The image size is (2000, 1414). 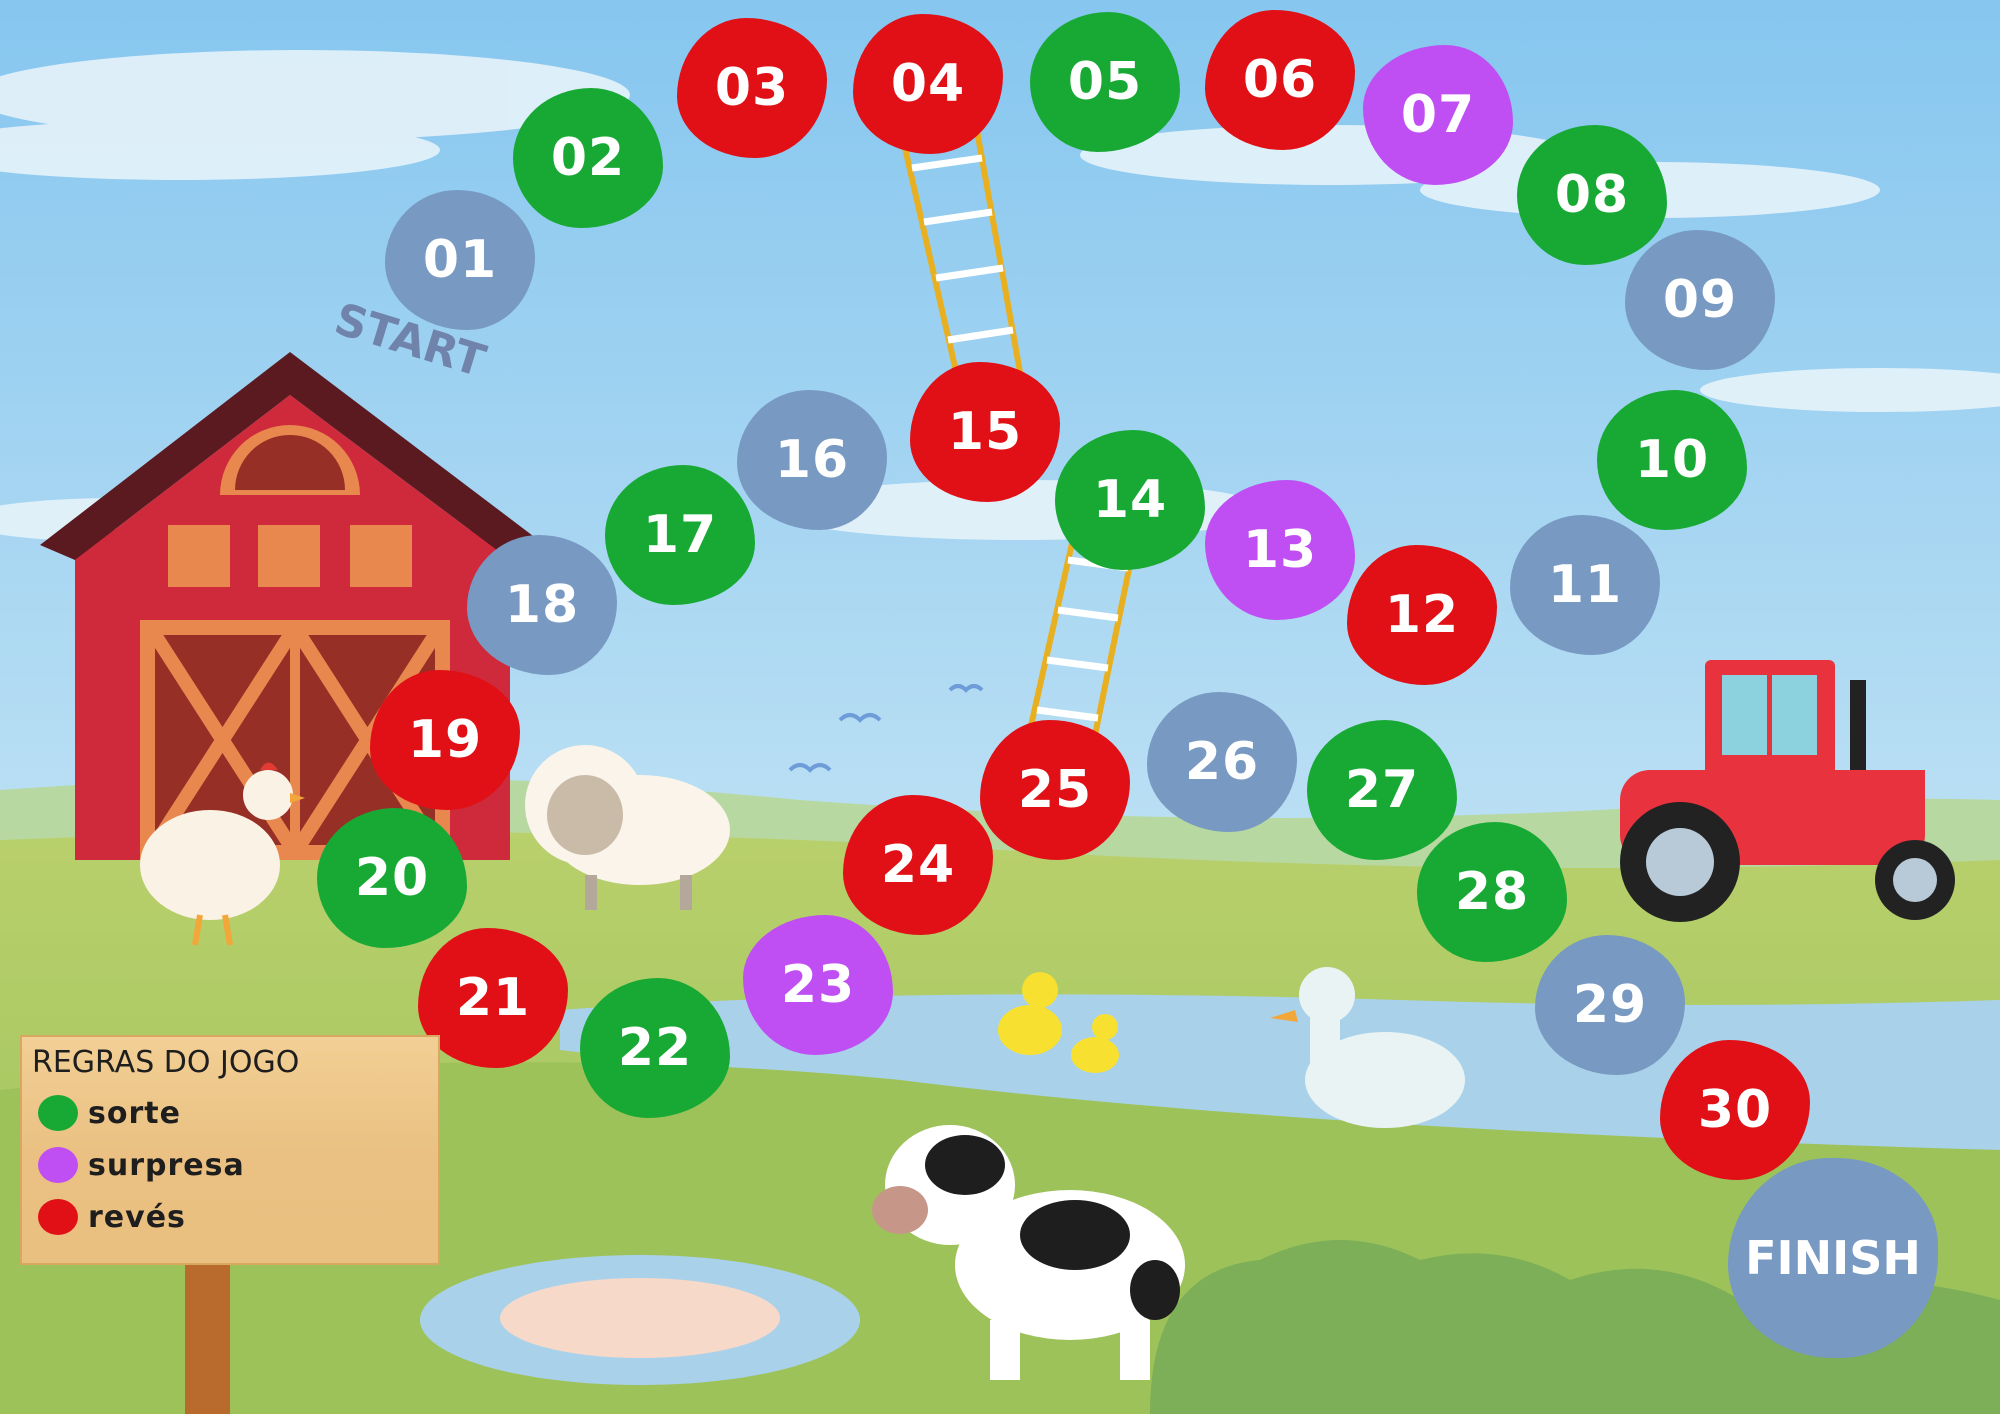 I want to click on space-29: 29, so click(x=1610, y=1005).